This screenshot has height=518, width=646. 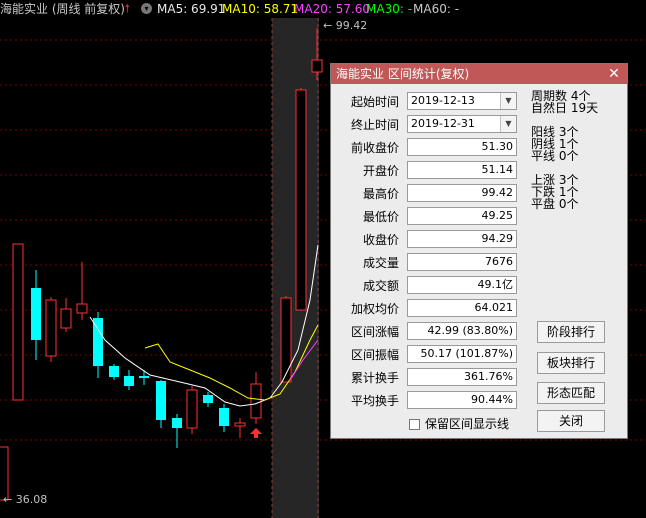 What do you see at coordinates (374, 125) in the screenshot?
I see `field-label: 终止时间` at bounding box center [374, 125].